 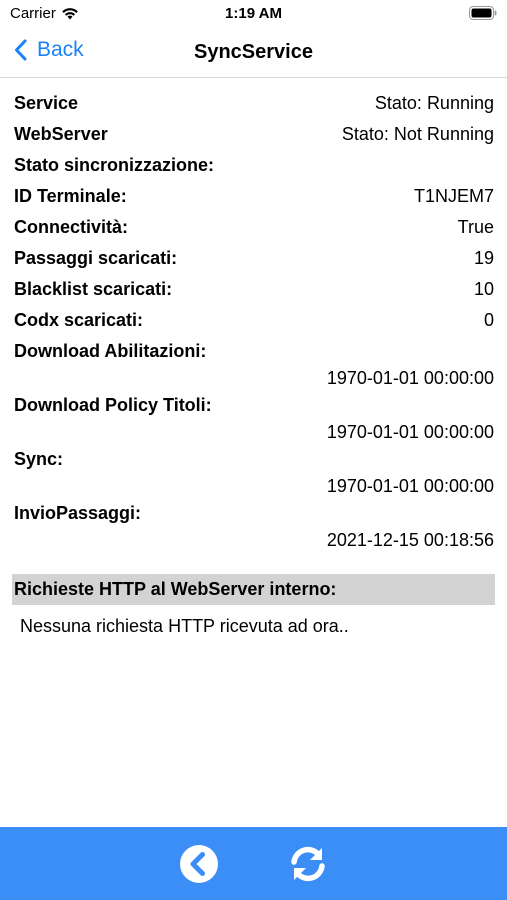 What do you see at coordinates (184, 626) in the screenshot?
I see `http-requests-message: Nessuna richiesta HTTP ricevuta ad ora..` at bounding box center [184, 626].